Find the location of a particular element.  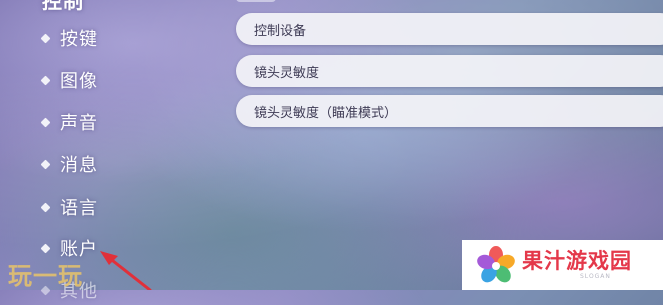

flower-logo-icon is located at coordinates (496, 264).